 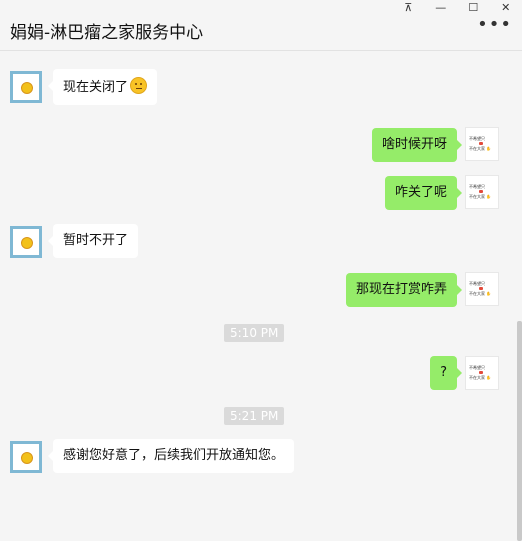 What do you see at coordinates (261, 30) in the screenshot?
I see `chat-header: 娟娟-淋巴瘤之家服务中心 •••` at bounding box center [261, 30].